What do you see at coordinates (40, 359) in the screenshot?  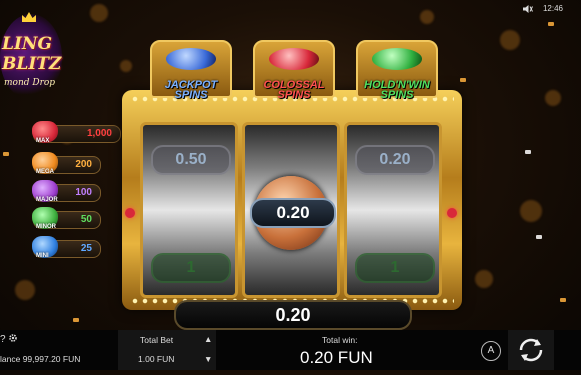 I see `balance-display: lance 99,997.20 FUN` at bounding box center [40, 359].